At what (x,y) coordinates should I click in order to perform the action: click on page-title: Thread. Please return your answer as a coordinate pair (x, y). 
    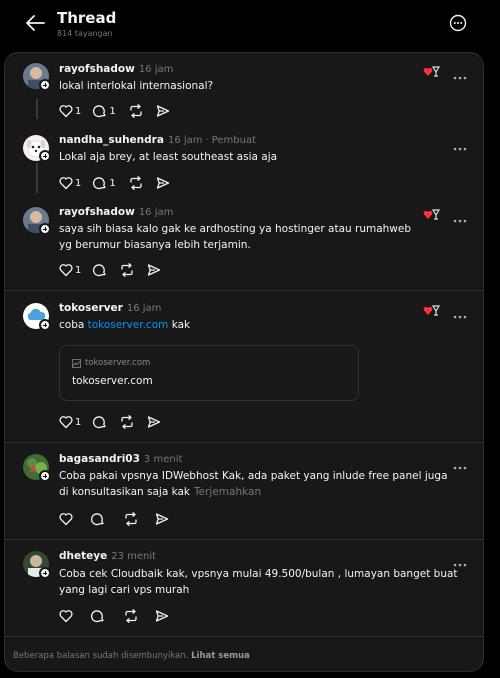
    Looking at the image, I should click on (87, 18).